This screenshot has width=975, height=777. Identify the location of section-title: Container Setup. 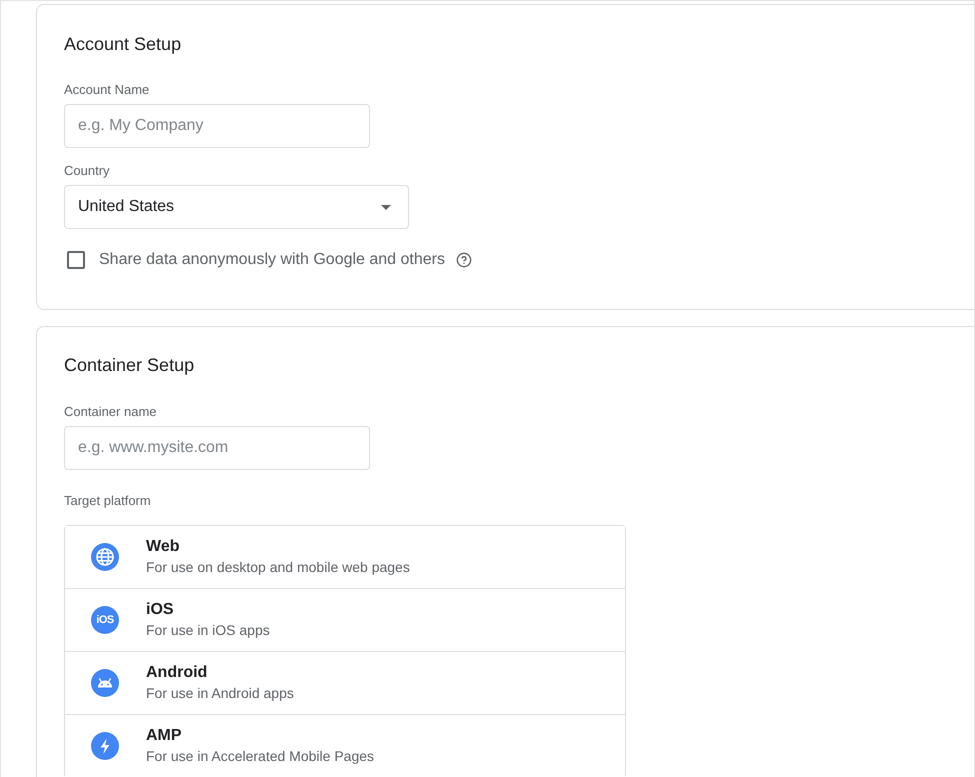
(129, 365).